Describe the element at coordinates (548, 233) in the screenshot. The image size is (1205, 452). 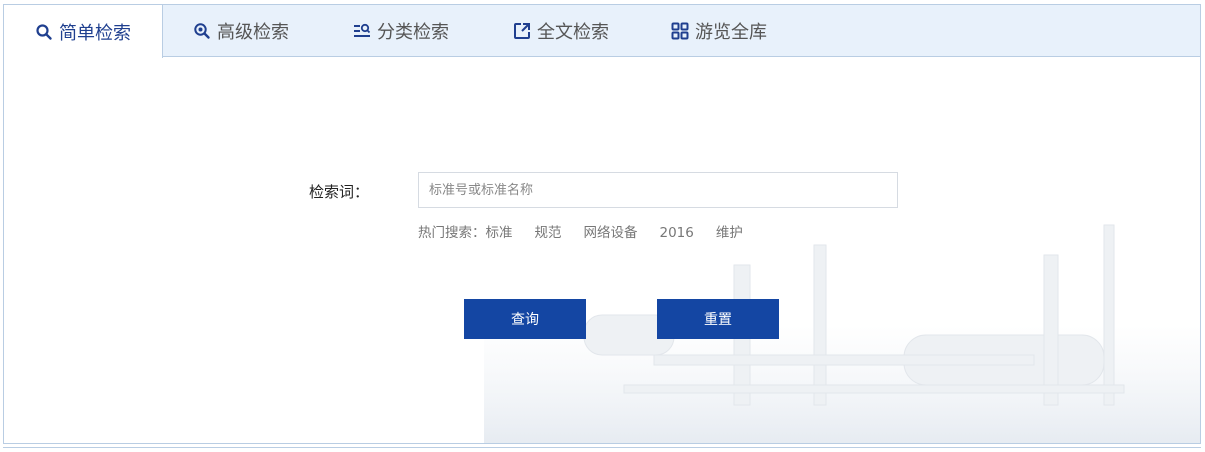
I see `hot-search-item: 规范` at that location.